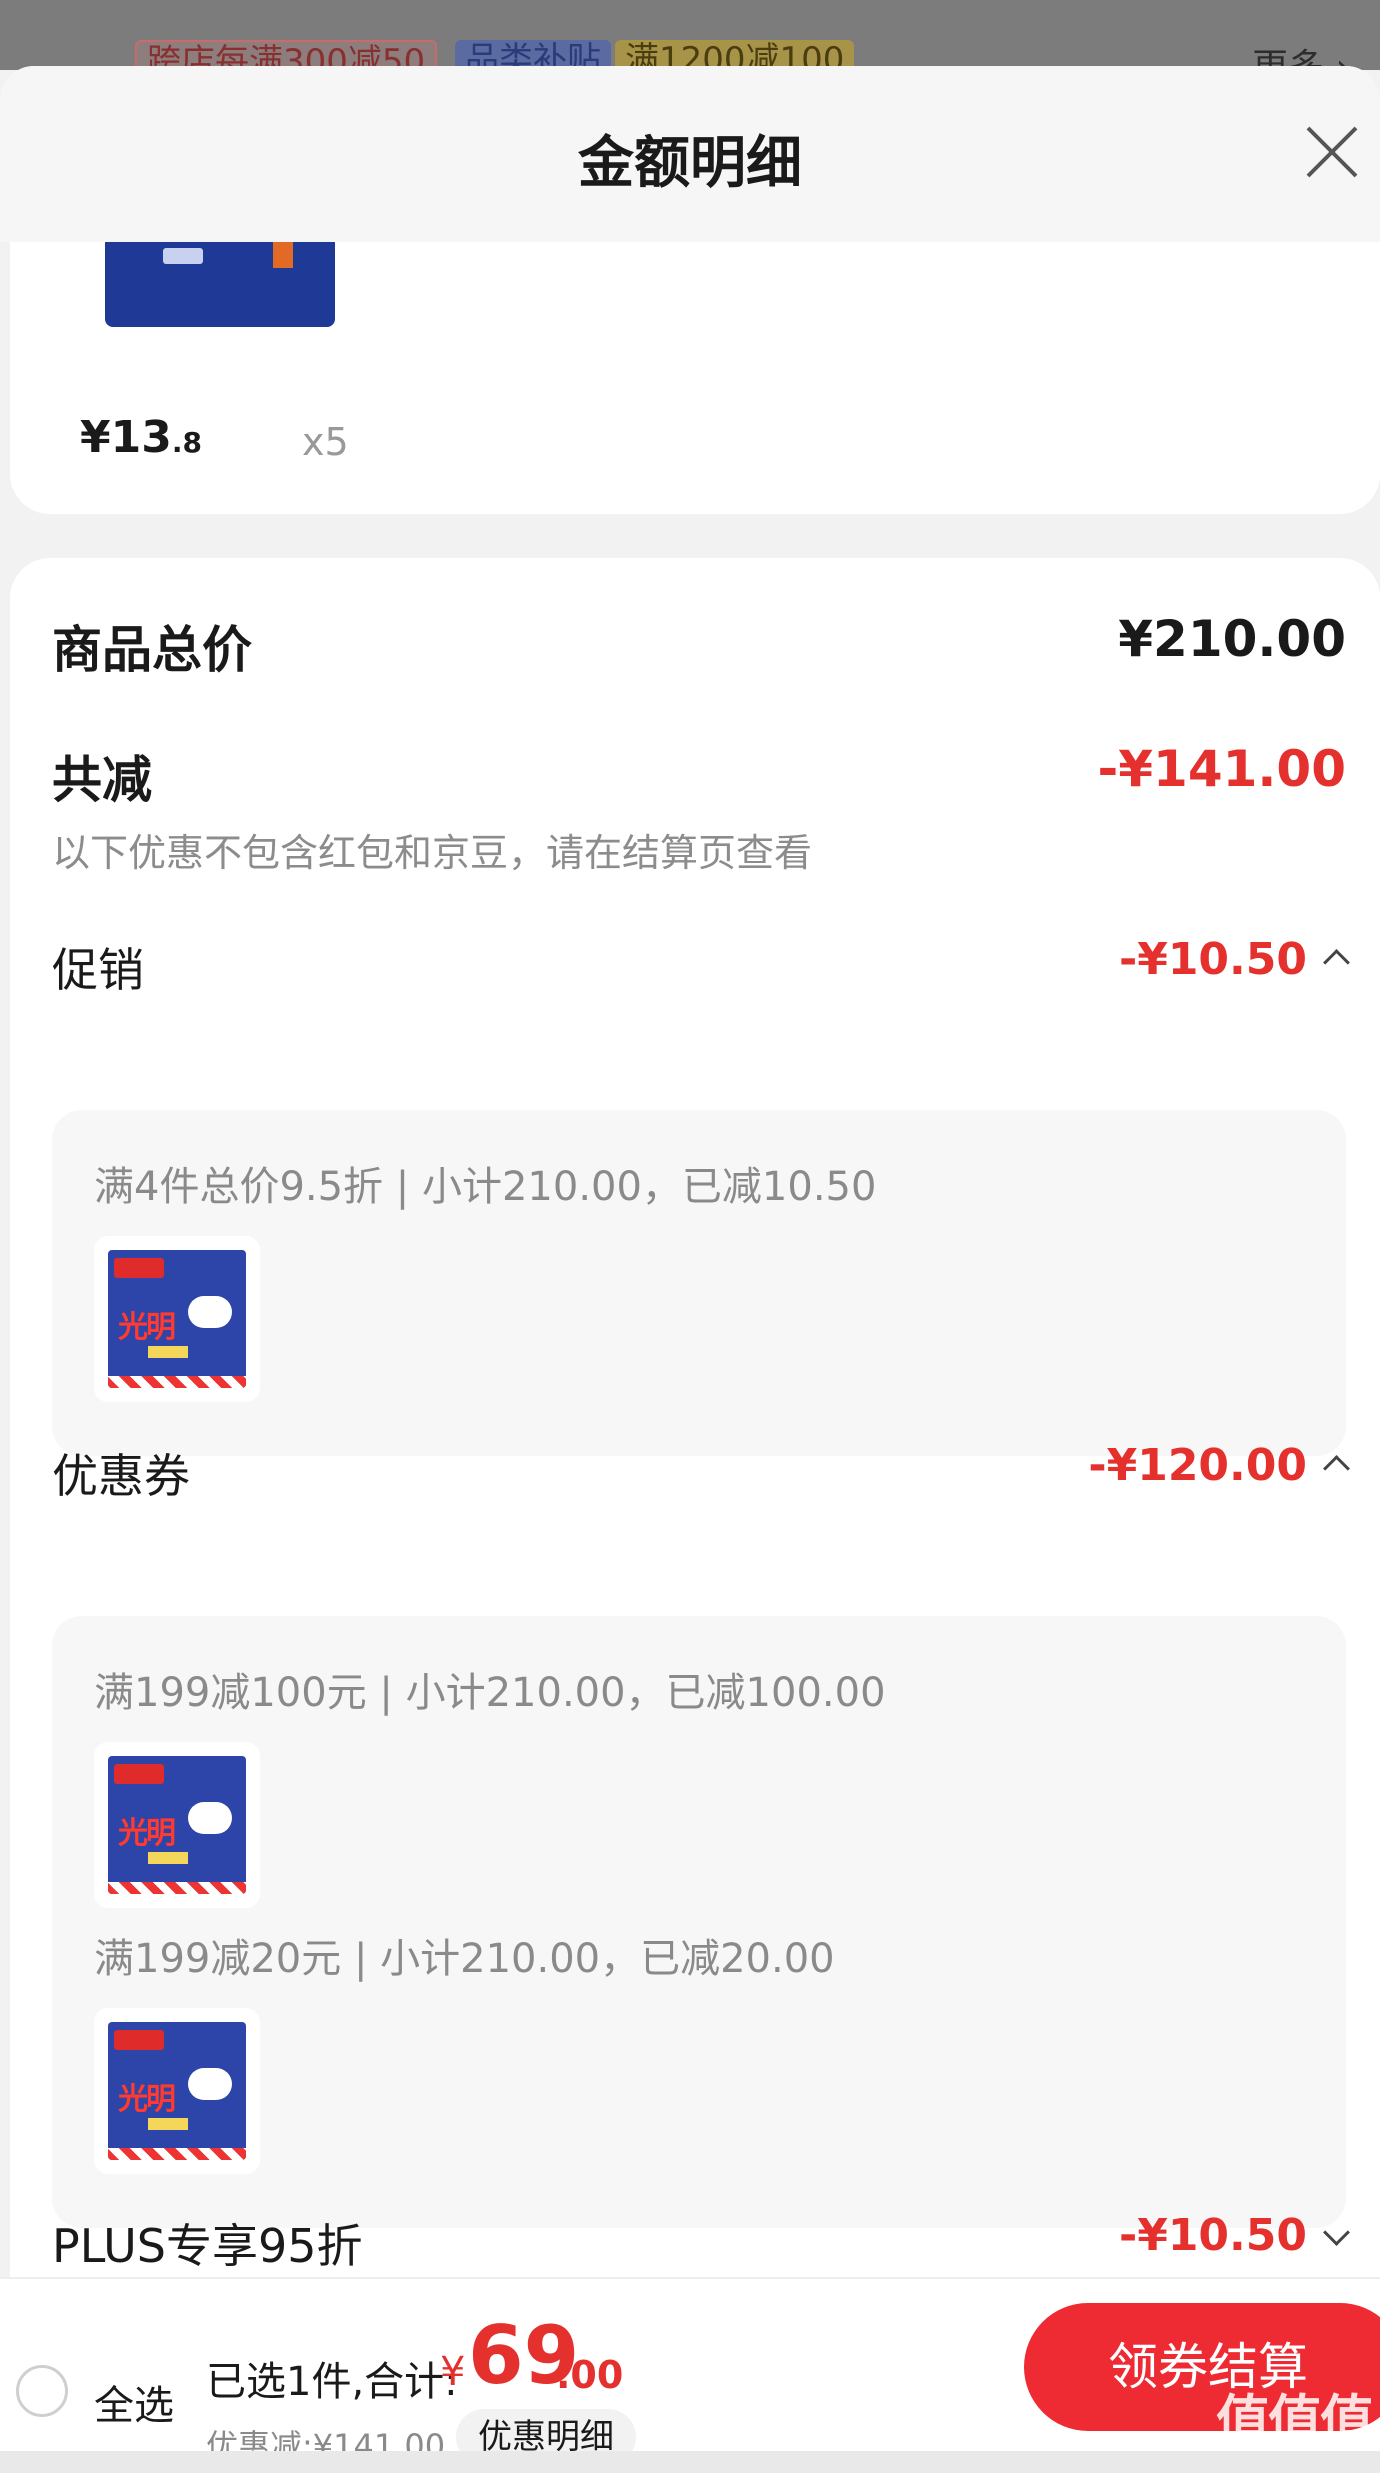  I want to click on promotion-value: -¥10.50, so click(1234, 959).